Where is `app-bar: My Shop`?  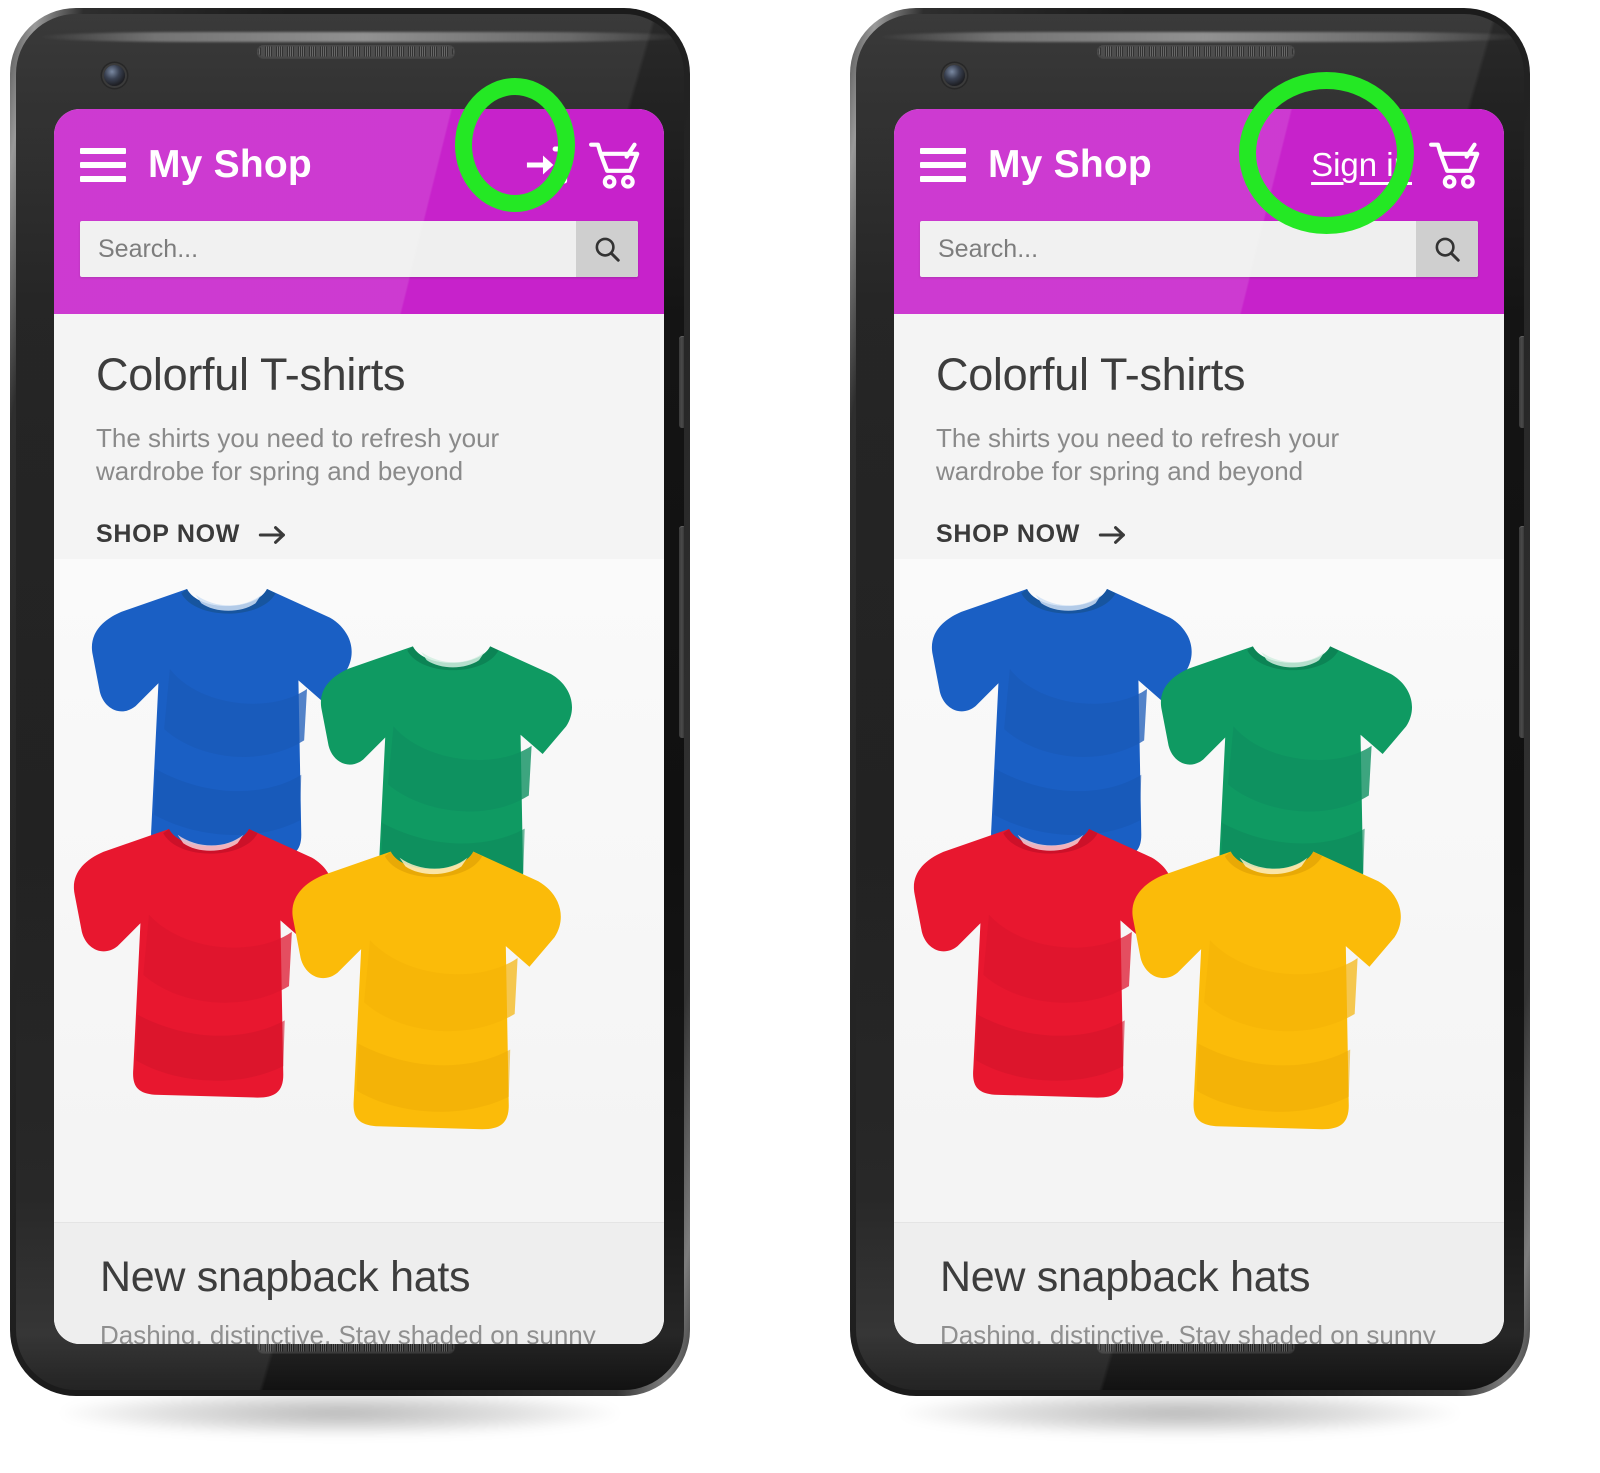 app-bar: My Shop is located at coordinates (359, 211).